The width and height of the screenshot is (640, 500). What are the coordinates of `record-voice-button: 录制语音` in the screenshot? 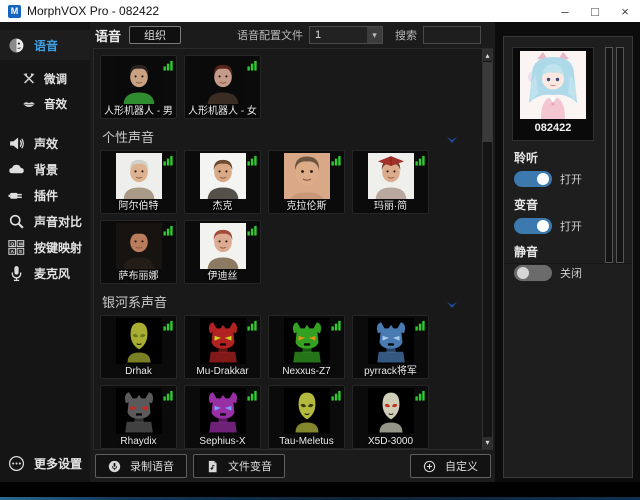 It's located at (141, 466).